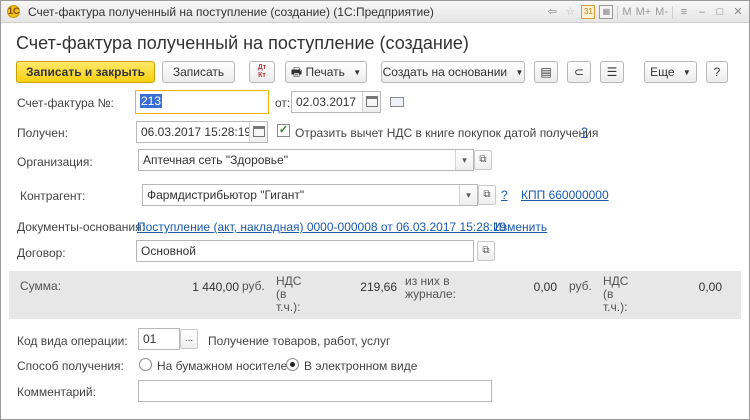 The height and width of the screenshot is (420, 750). I want to click on dt-kt-button: Дт Кт, so click(262, 72).